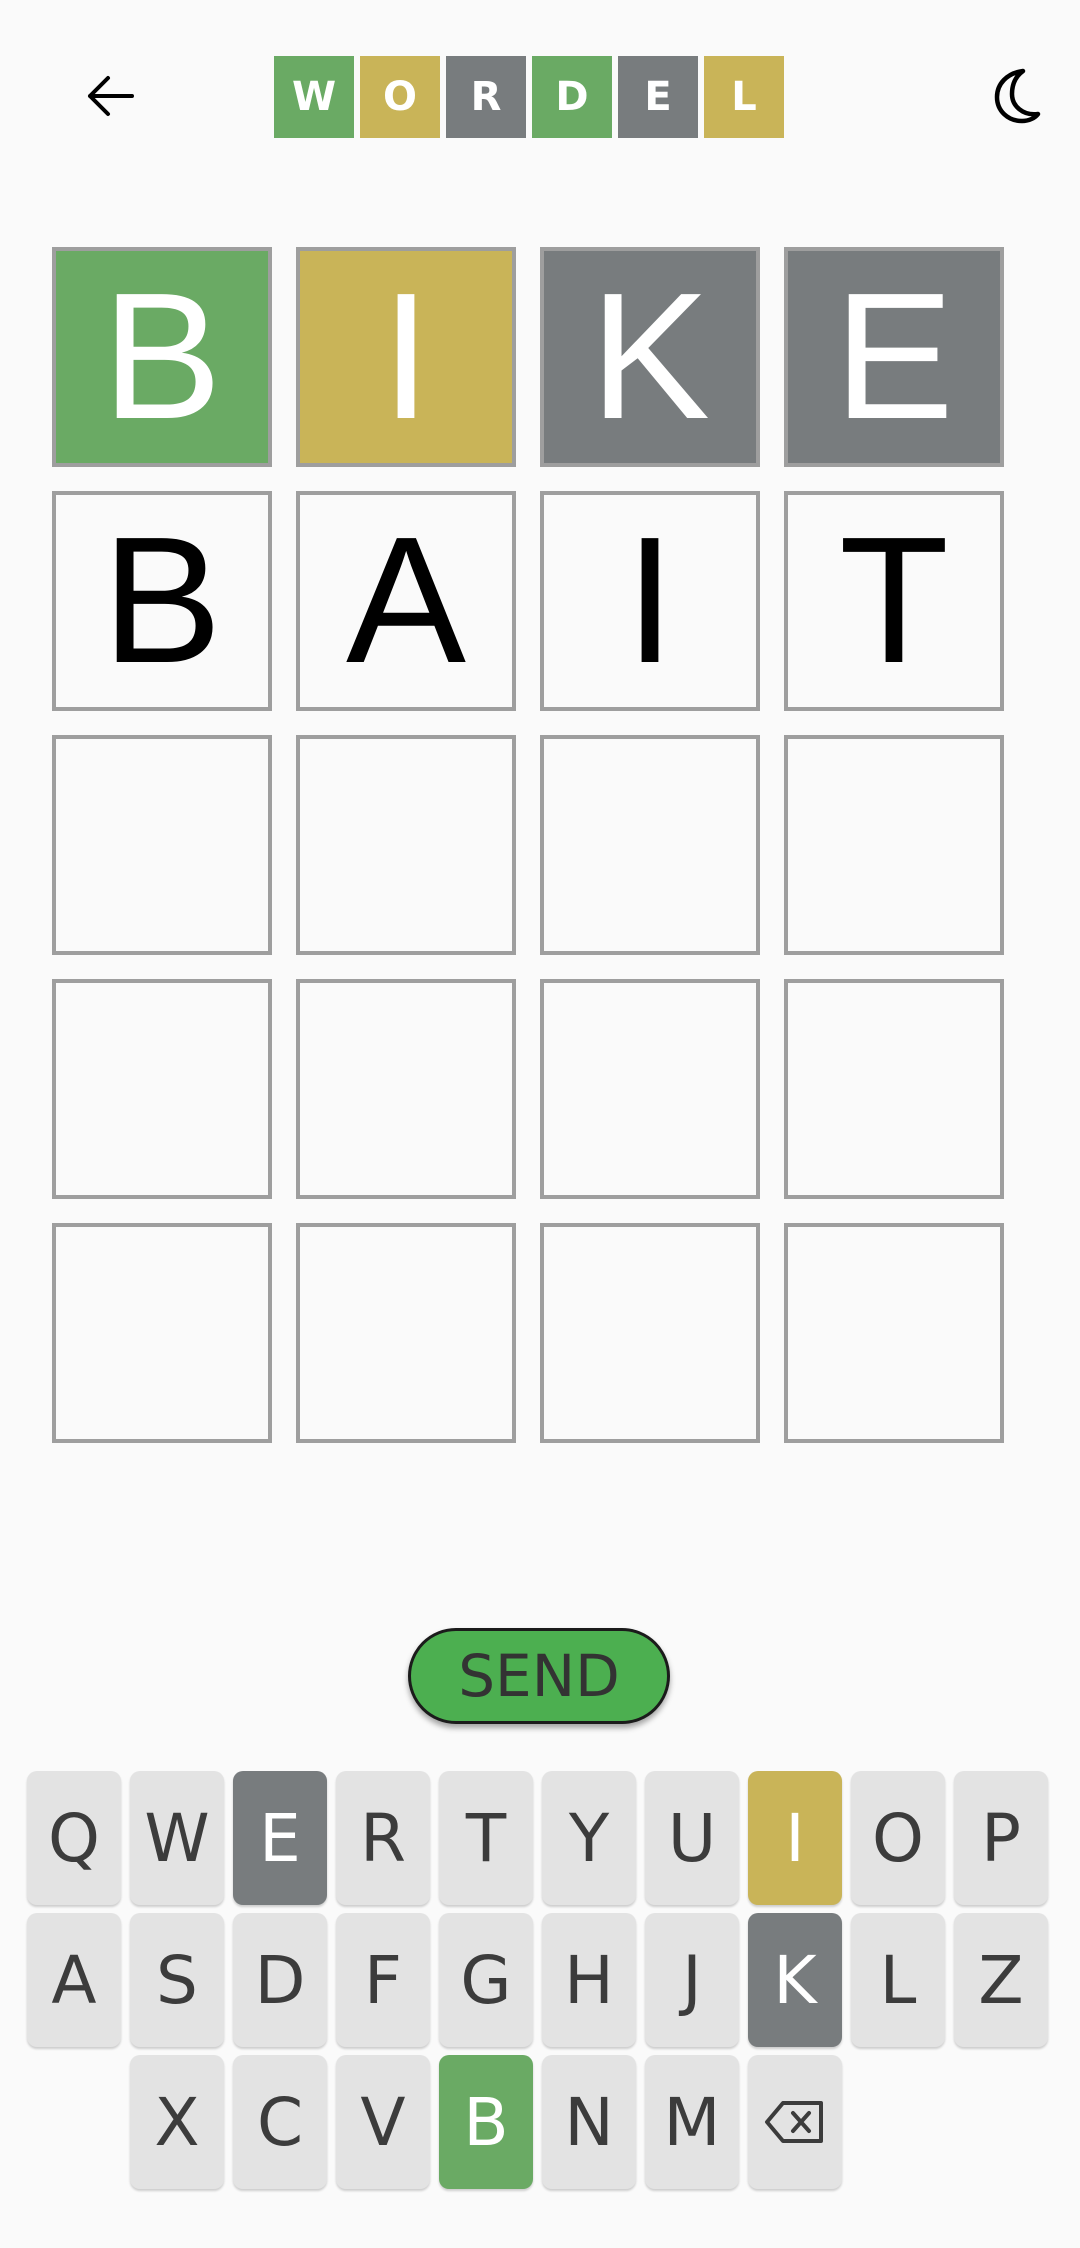 The width and height of the screenshot is (1080, 2248). Describe the element at coordinates (400, 97) in the screenshot. I see `logo-tile: O` at that location.